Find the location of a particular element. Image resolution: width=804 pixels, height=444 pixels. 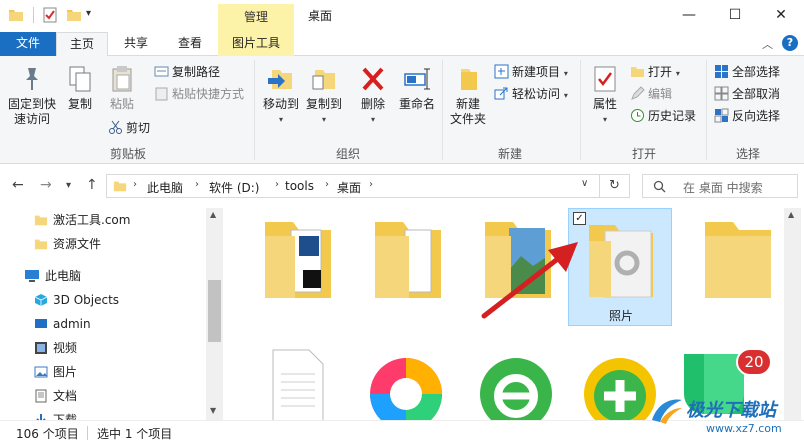

nav-item-admin: admin is located at coordinates (62, 324).